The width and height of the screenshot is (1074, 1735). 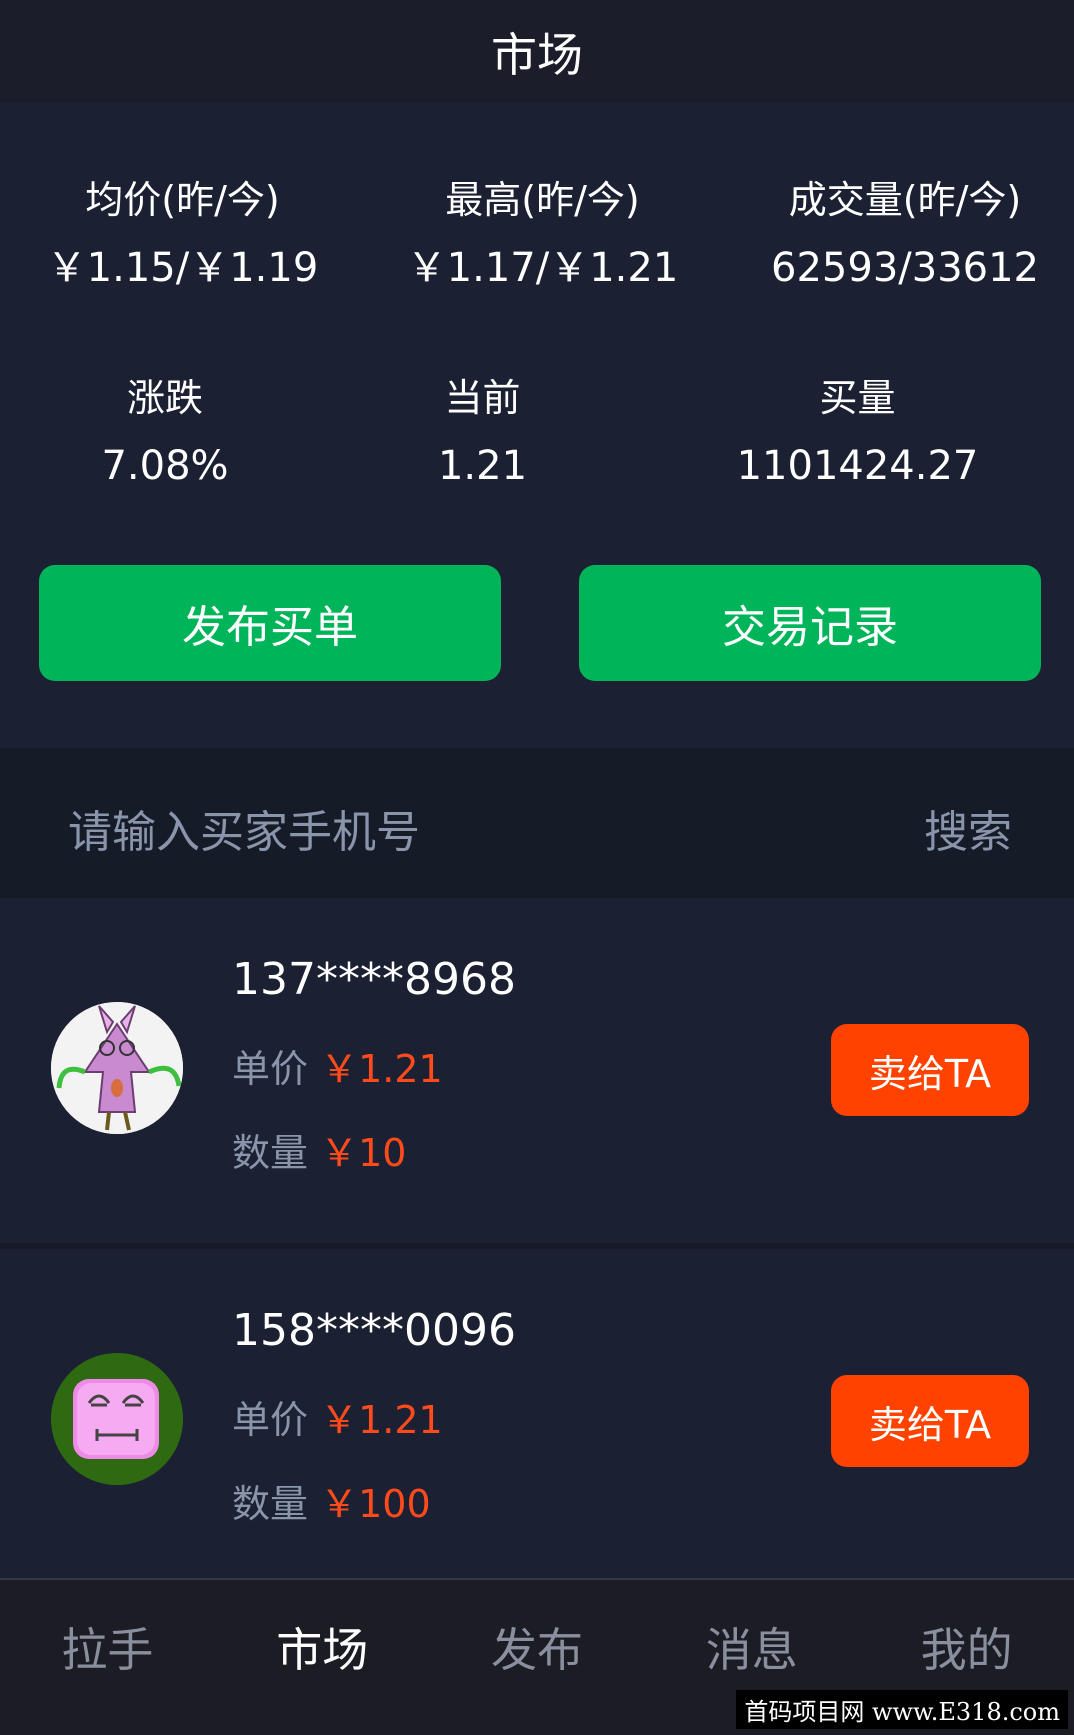 I want to click on quantity: 数量 ￥100, so click(x=331, y=1500).